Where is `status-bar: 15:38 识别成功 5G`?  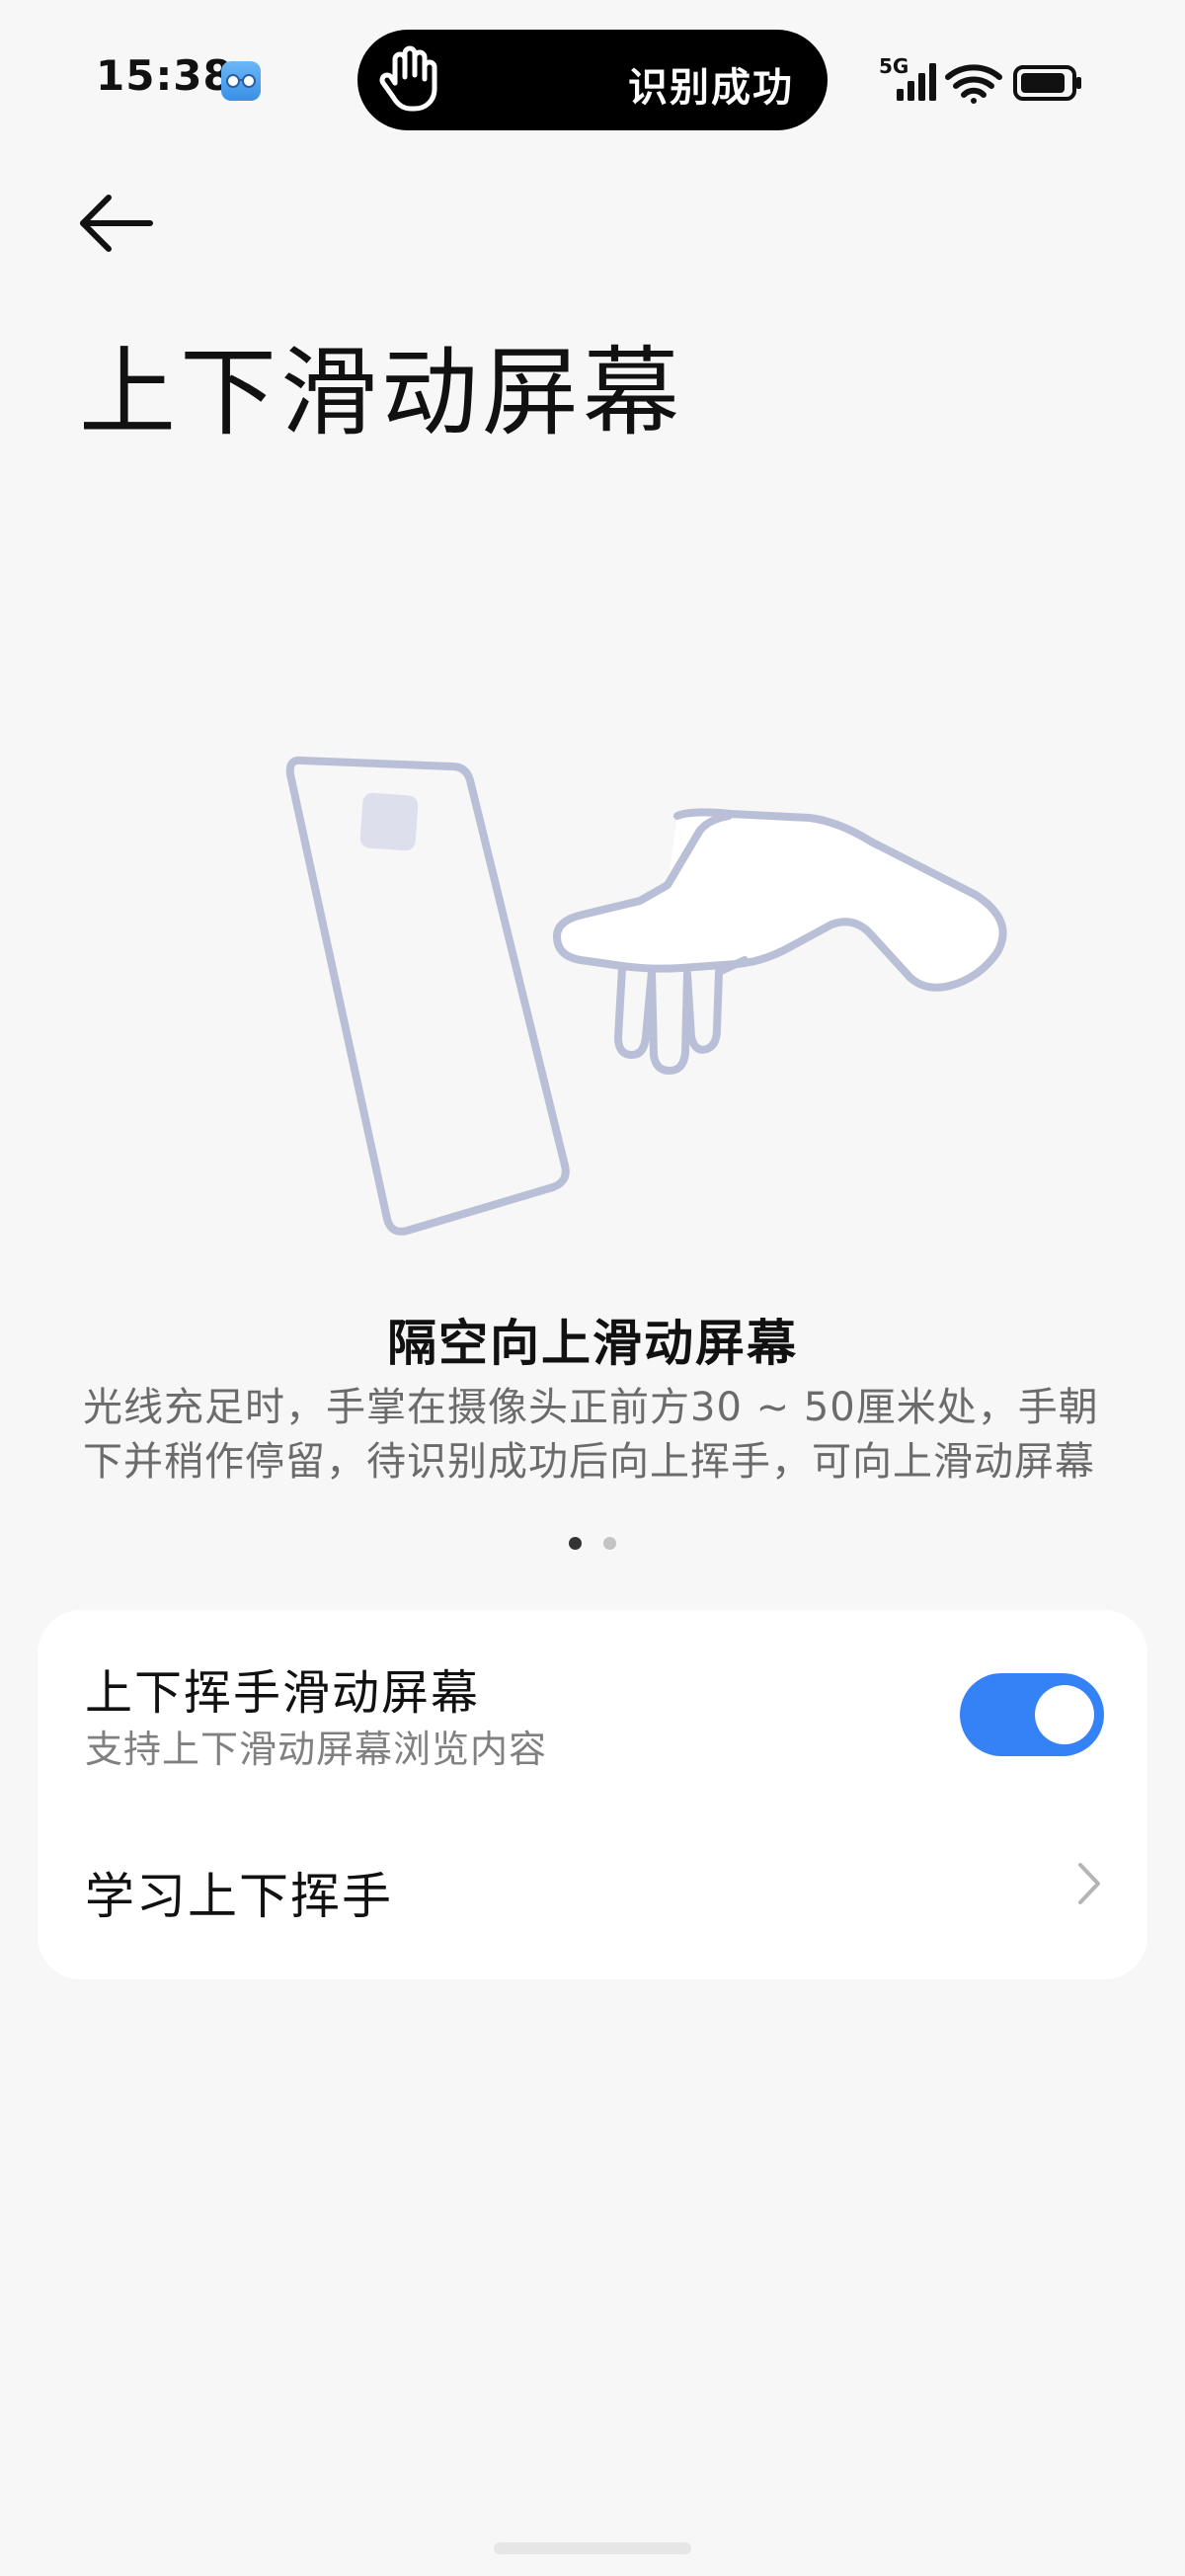 status-bar: 15:38 识别成功 5G is located at coordinates (592, 79).